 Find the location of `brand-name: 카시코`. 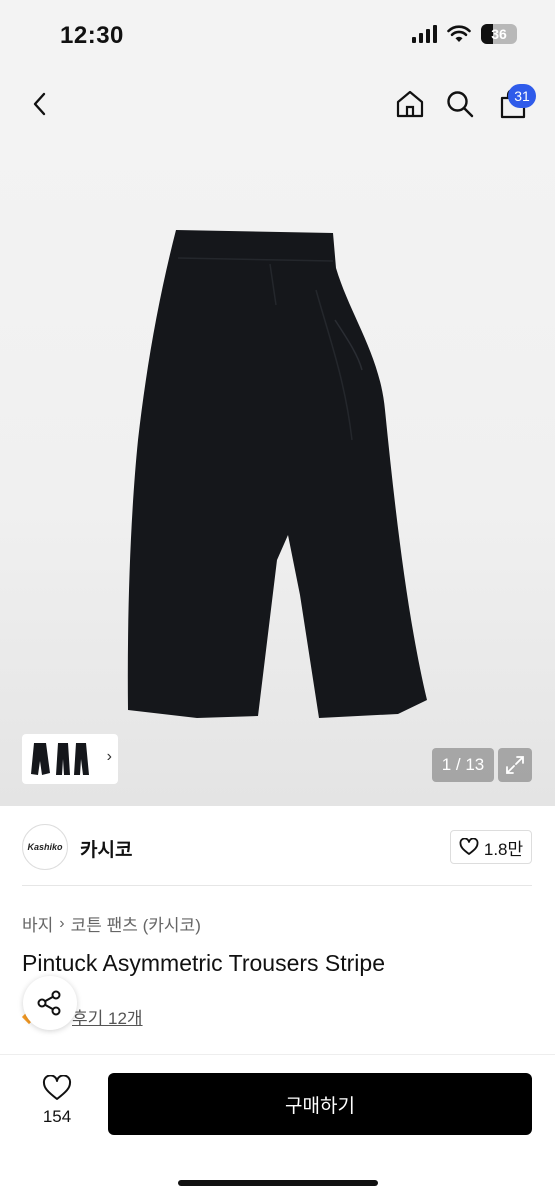

brand-name: 카시코 is located at coordinates (106, 848).